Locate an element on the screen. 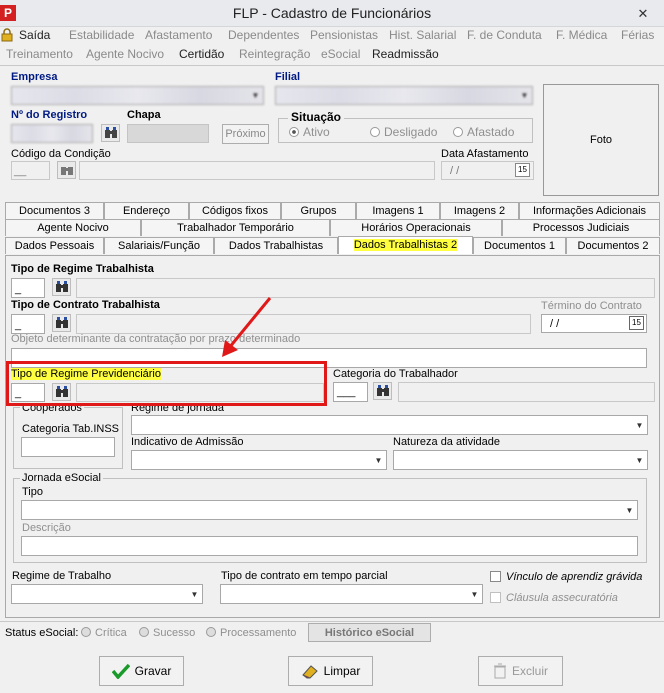  tab-dados-trabalhistas-2-label: Dados Trabalhistas 2 is located at coordinates (405, 245).